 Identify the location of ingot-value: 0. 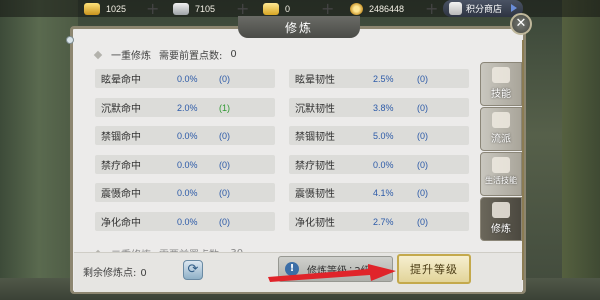
(288, 8).